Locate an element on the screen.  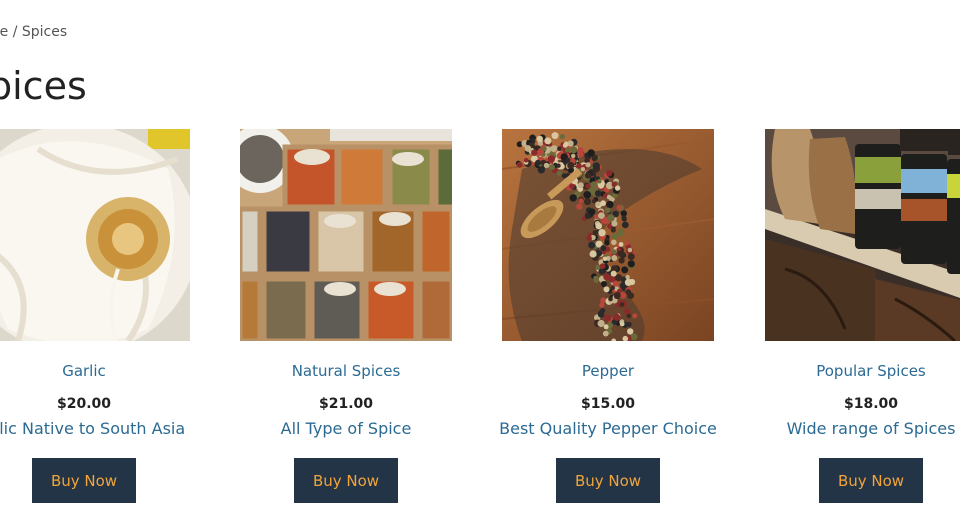
product-image-popular-spices is located at coordinates (862, 235).